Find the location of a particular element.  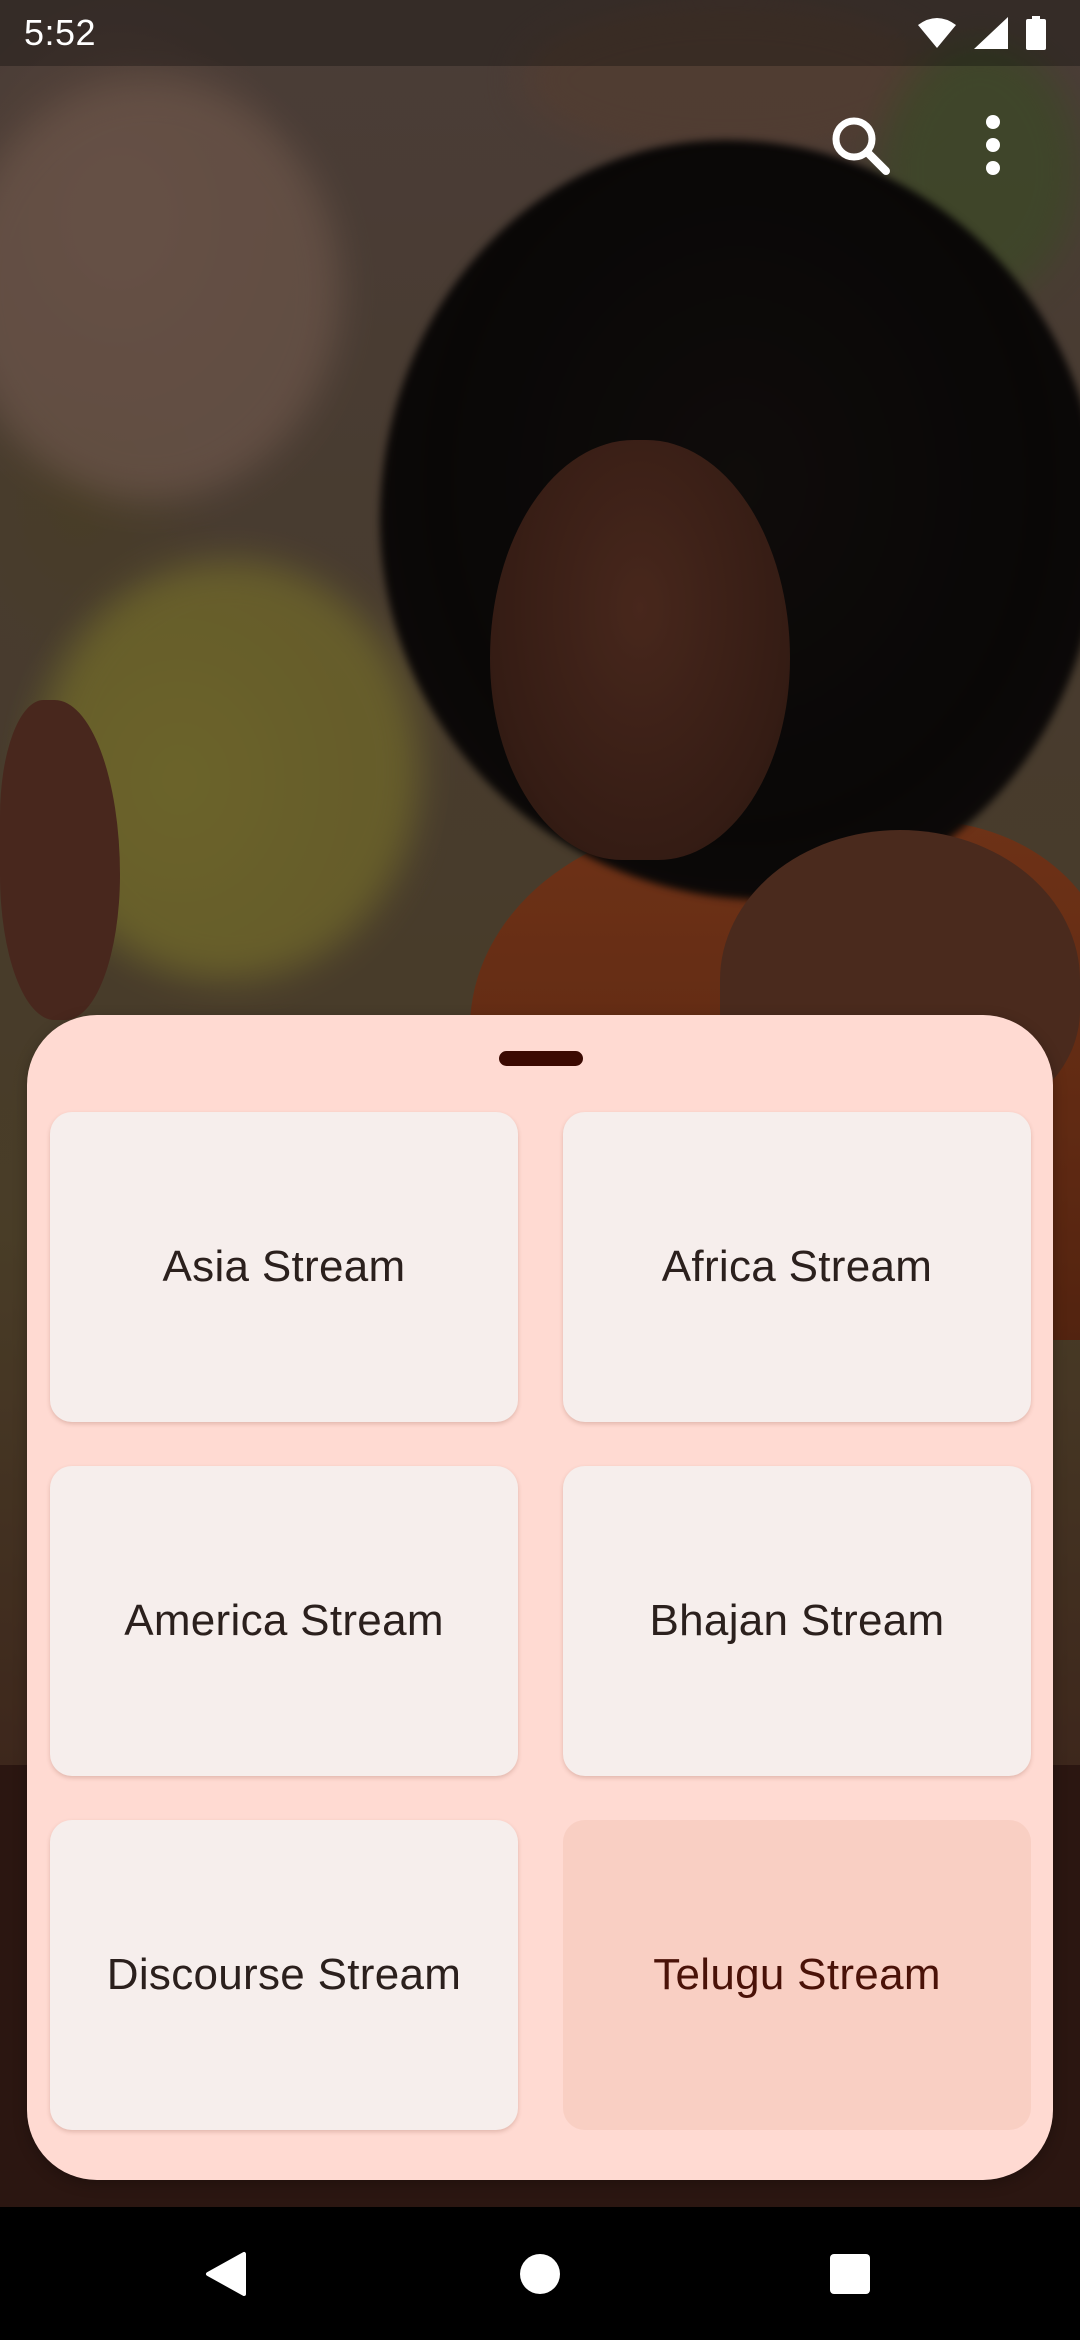

stream-card-discourse: Discourse Stream is located at coordinates (284, 1975).